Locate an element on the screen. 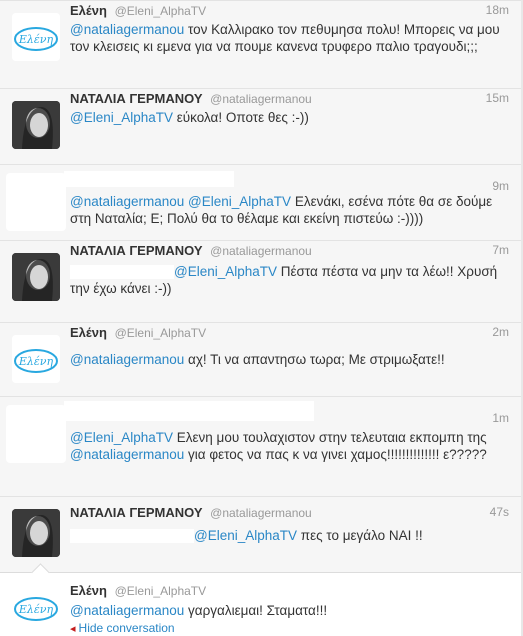  hide-conversation-link: ◂ Hide conversation is located at coordinates (122, 628).